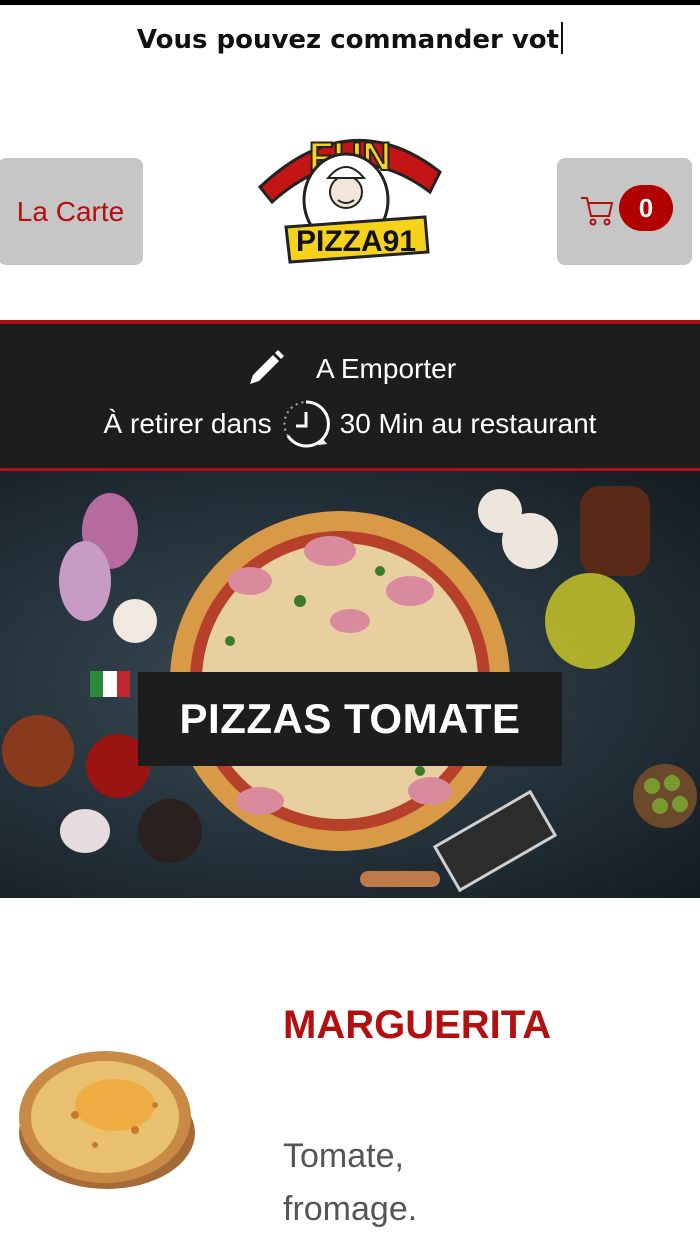 The height and width of the screenshot is (1244, 700). Describe the element at coordinates (350, 189) in the screenshot. I see `logo: FUN PIZZA91` at that location.